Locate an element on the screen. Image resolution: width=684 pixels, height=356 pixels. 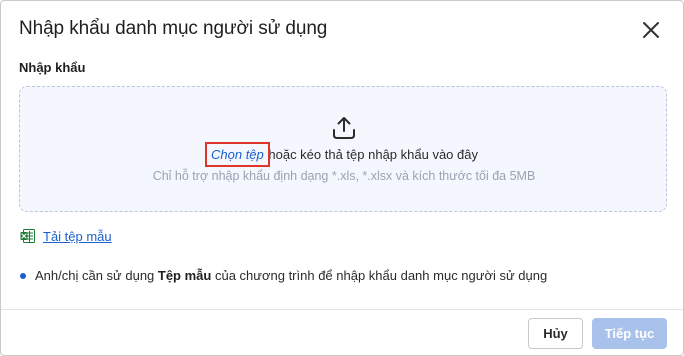
drag-text: hoặc kéo thả tệp nhập khẩu vào đây is located at coordinates (371, 154).